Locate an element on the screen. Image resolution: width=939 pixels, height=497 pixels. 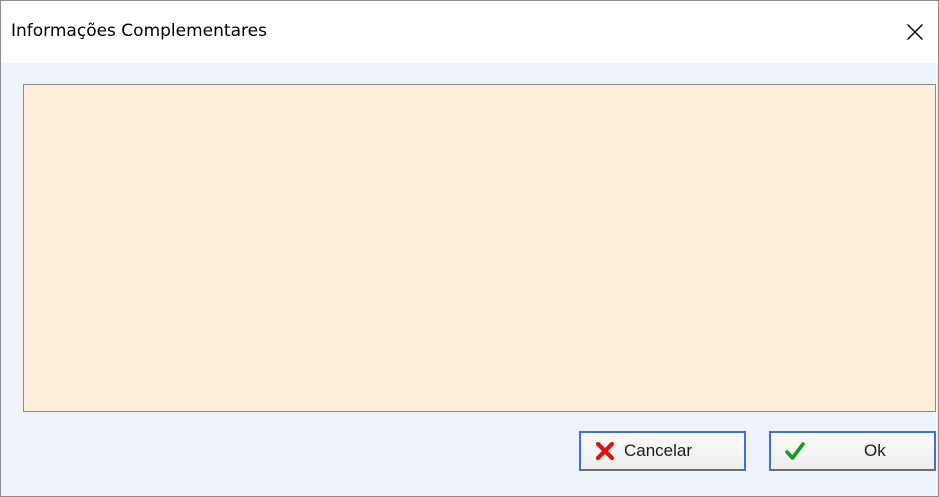
green-checkmark-icon is located at coordinates (795, 451).